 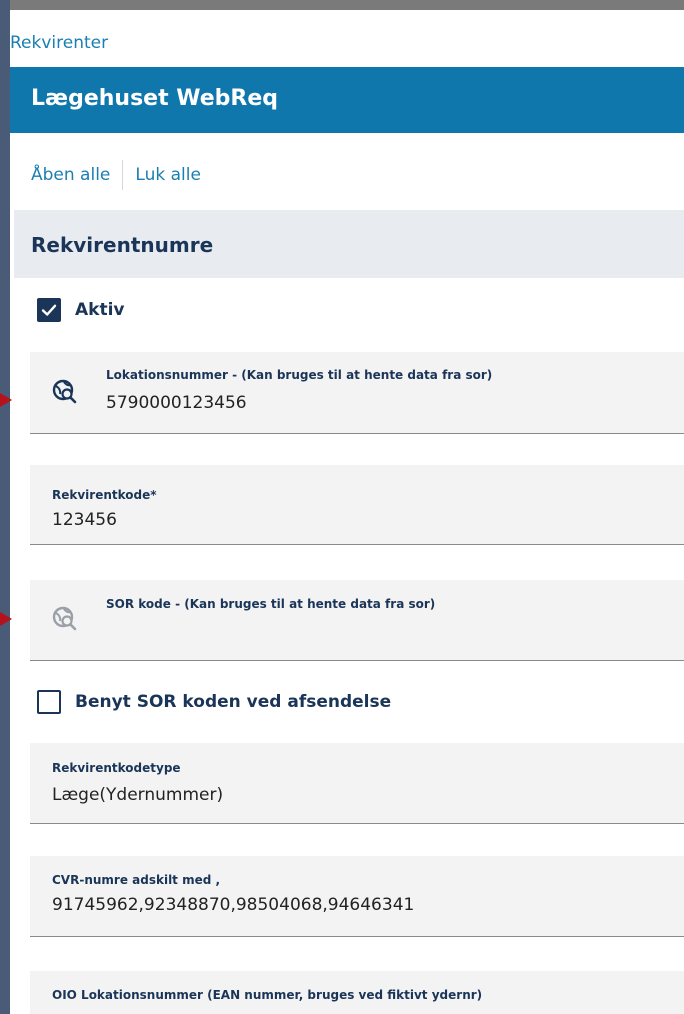 I want to click on requester-code-type-value: Læge(Ydernummer), so click(x=137, y=795).